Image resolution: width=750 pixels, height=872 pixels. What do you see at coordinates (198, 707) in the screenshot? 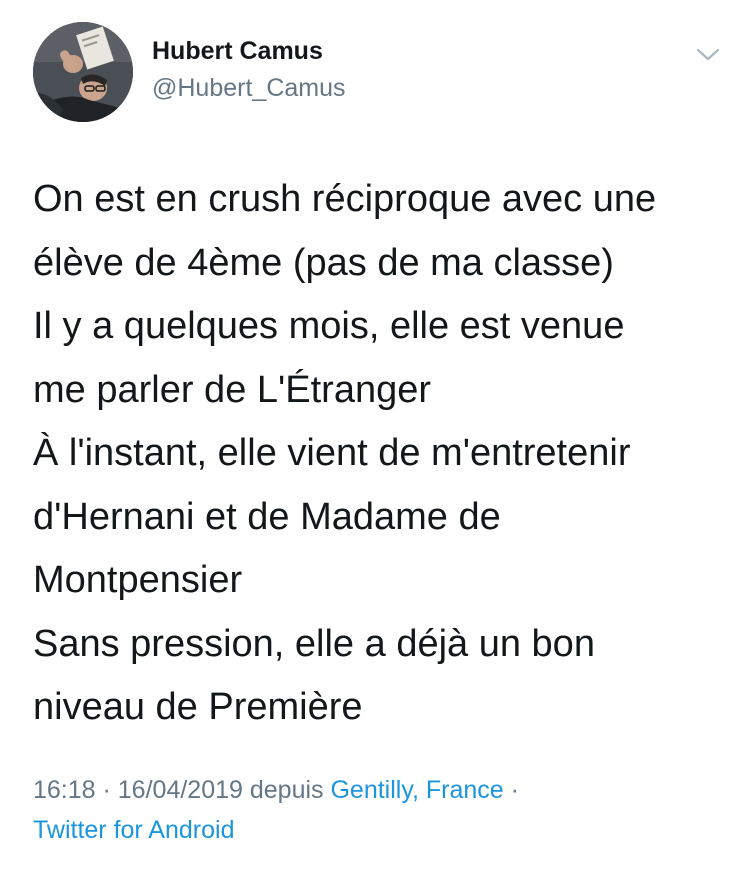
I see `tweet-text-line: niveau de Première` at bounding box center [198, 707].